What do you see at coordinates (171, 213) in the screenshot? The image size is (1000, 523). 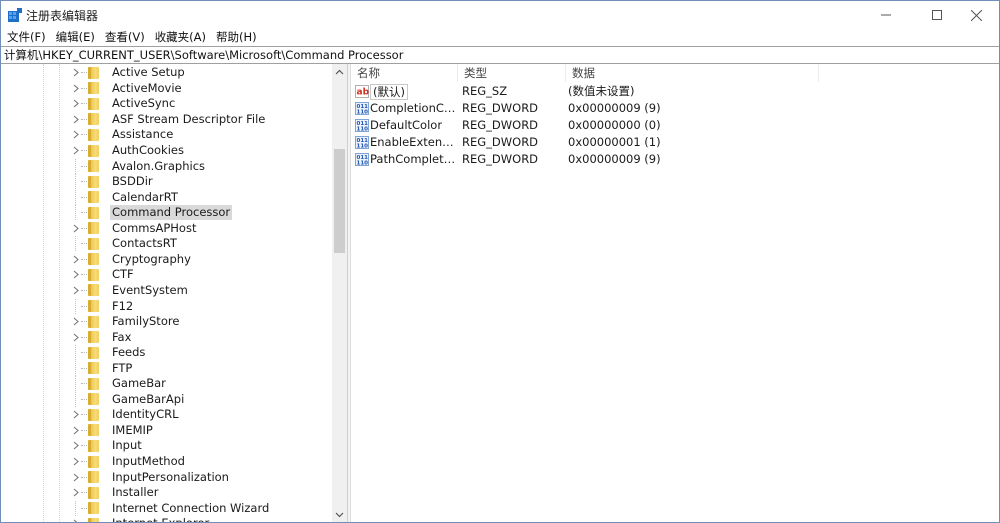 I see `tree-item-label: Command Processor` at bounding box center [171, 213].